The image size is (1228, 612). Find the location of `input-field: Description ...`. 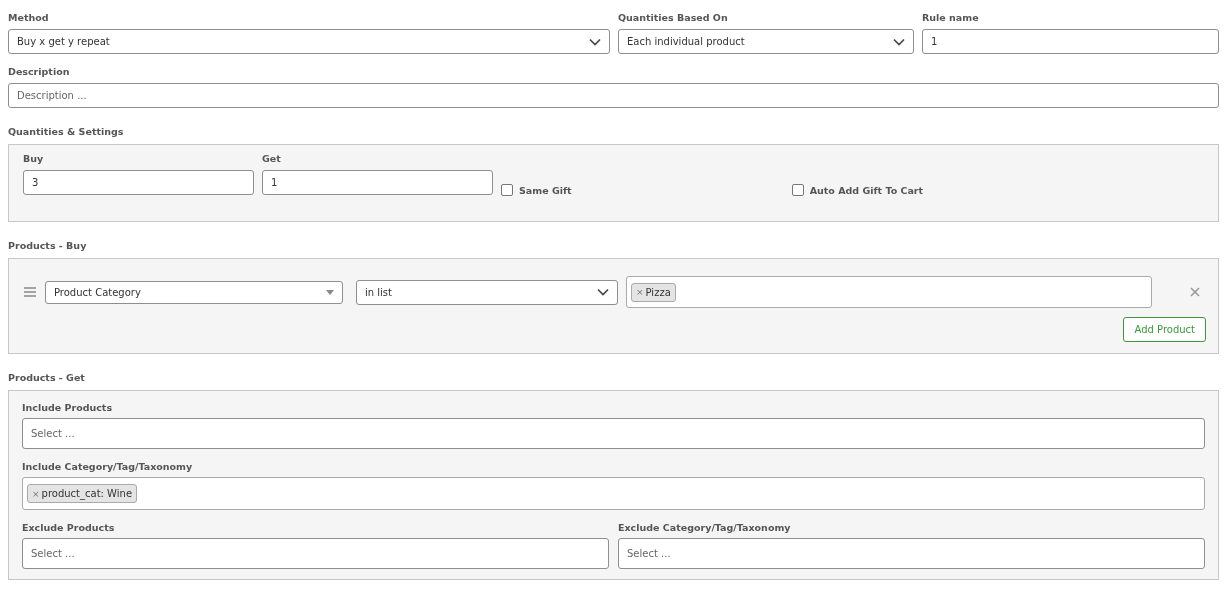

input-field: Description ... is located at coordinates (613, 95).